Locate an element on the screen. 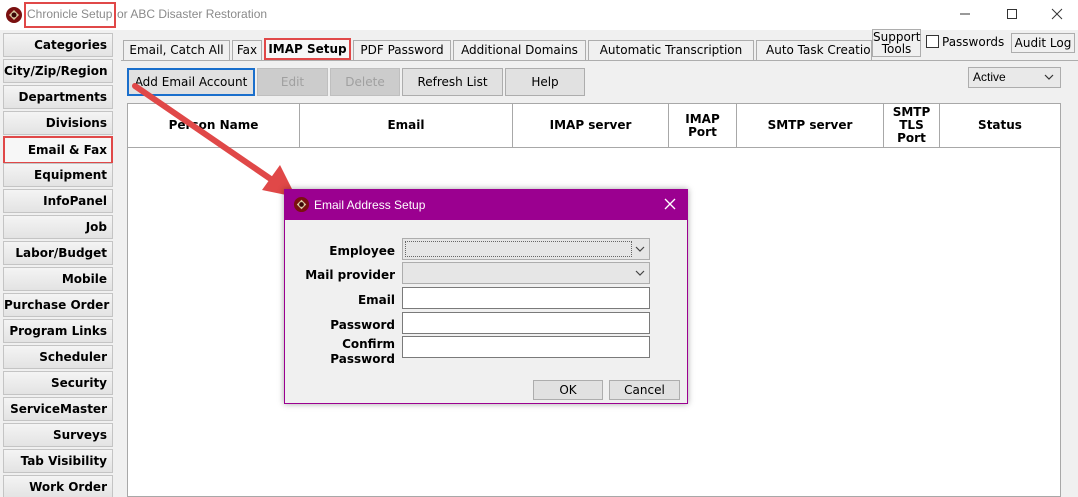  category-security: Security is located at coordinates (58, 383).